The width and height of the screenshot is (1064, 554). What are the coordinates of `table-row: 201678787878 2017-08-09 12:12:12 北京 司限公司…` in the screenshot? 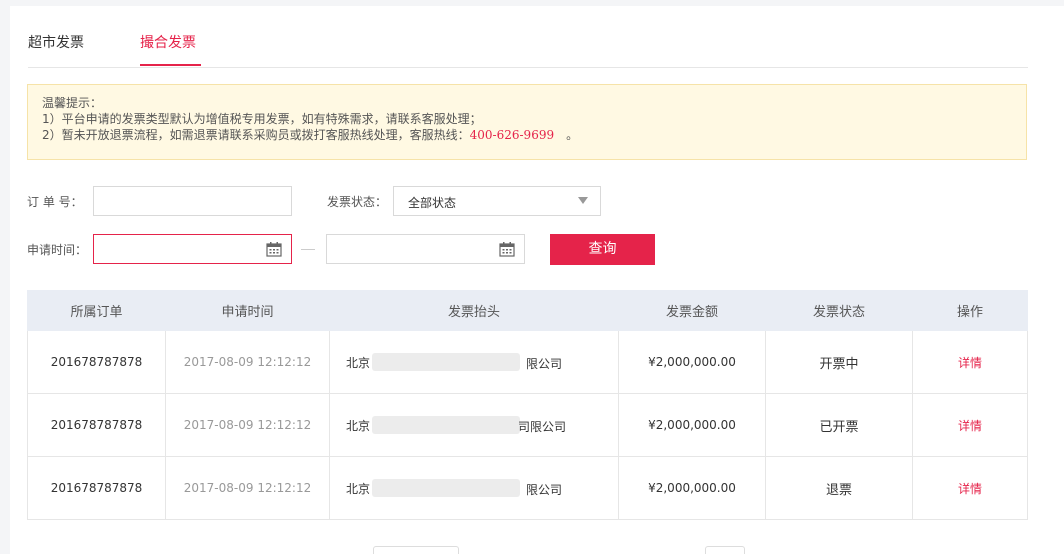 It's located at (527, 425).